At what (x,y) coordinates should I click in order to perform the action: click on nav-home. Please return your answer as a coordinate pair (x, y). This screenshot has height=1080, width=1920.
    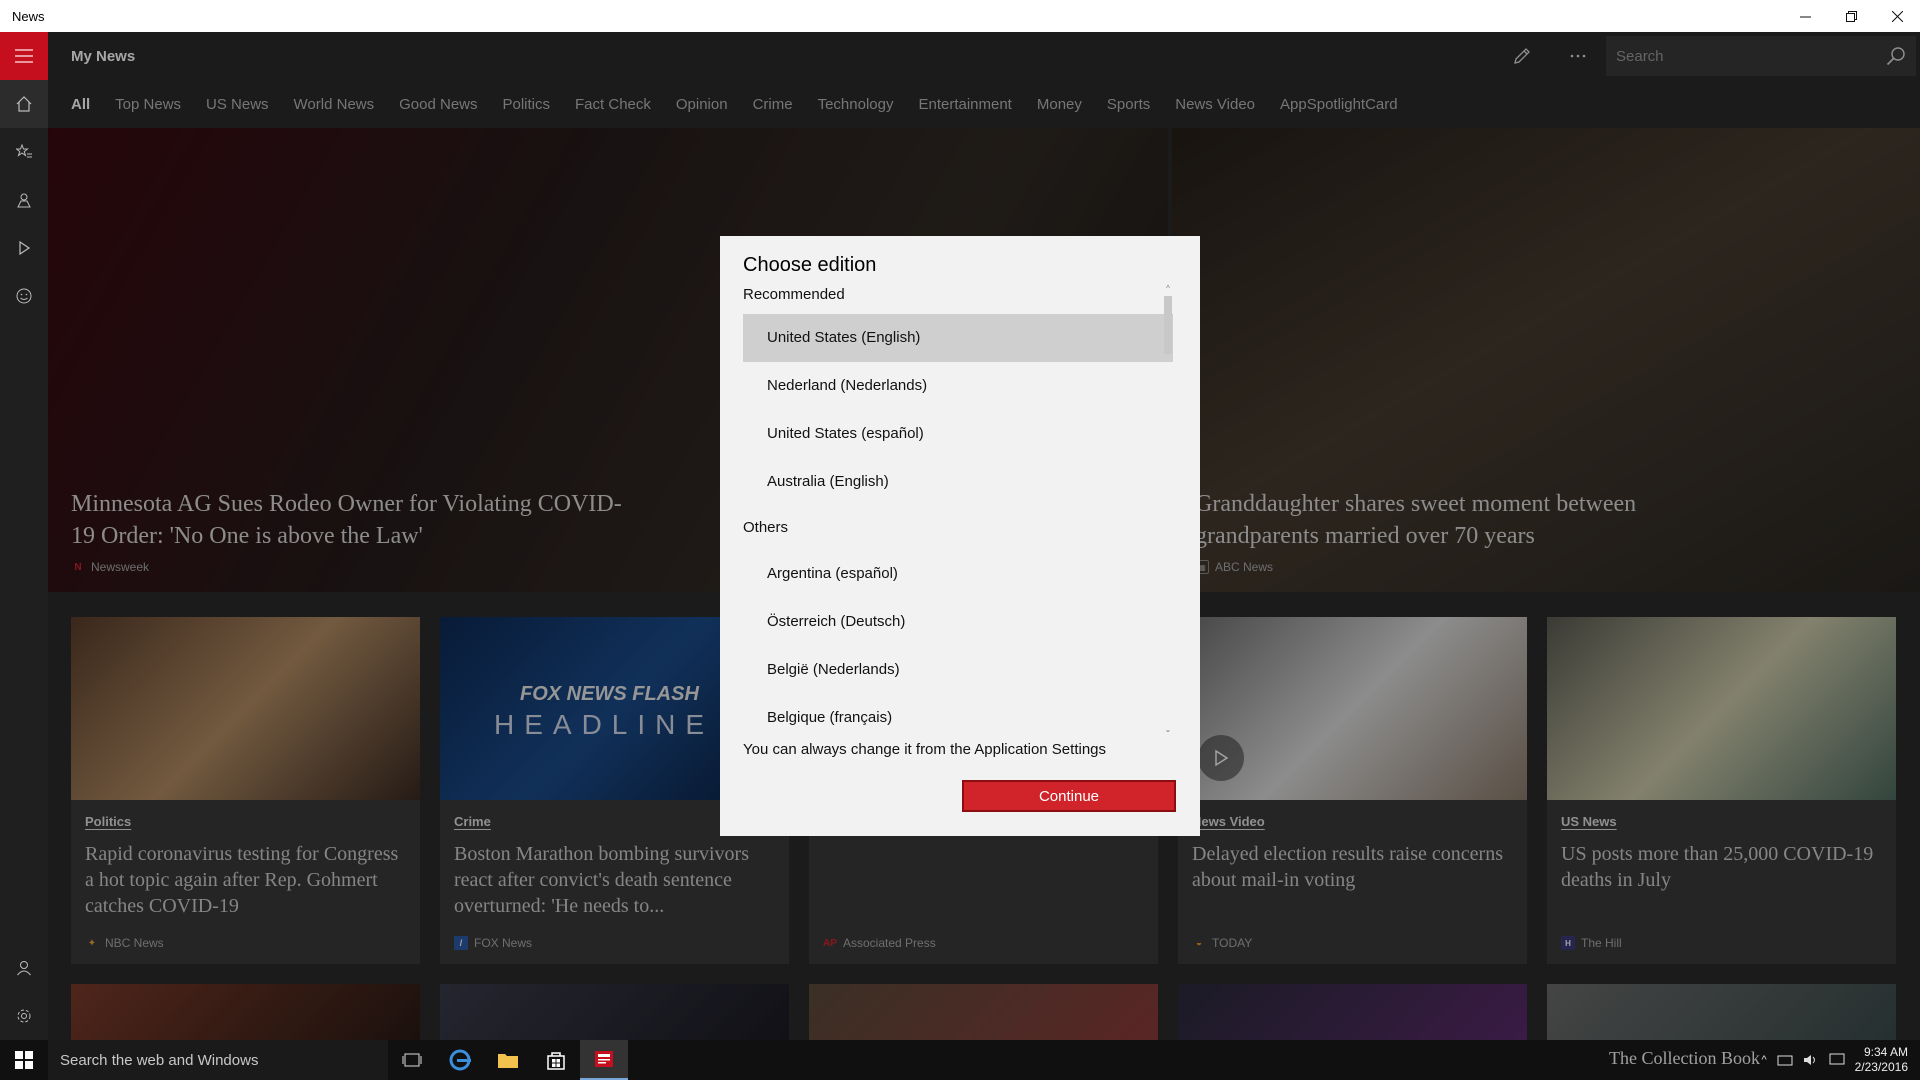
    Looking at the image, I should click on (24, 104).